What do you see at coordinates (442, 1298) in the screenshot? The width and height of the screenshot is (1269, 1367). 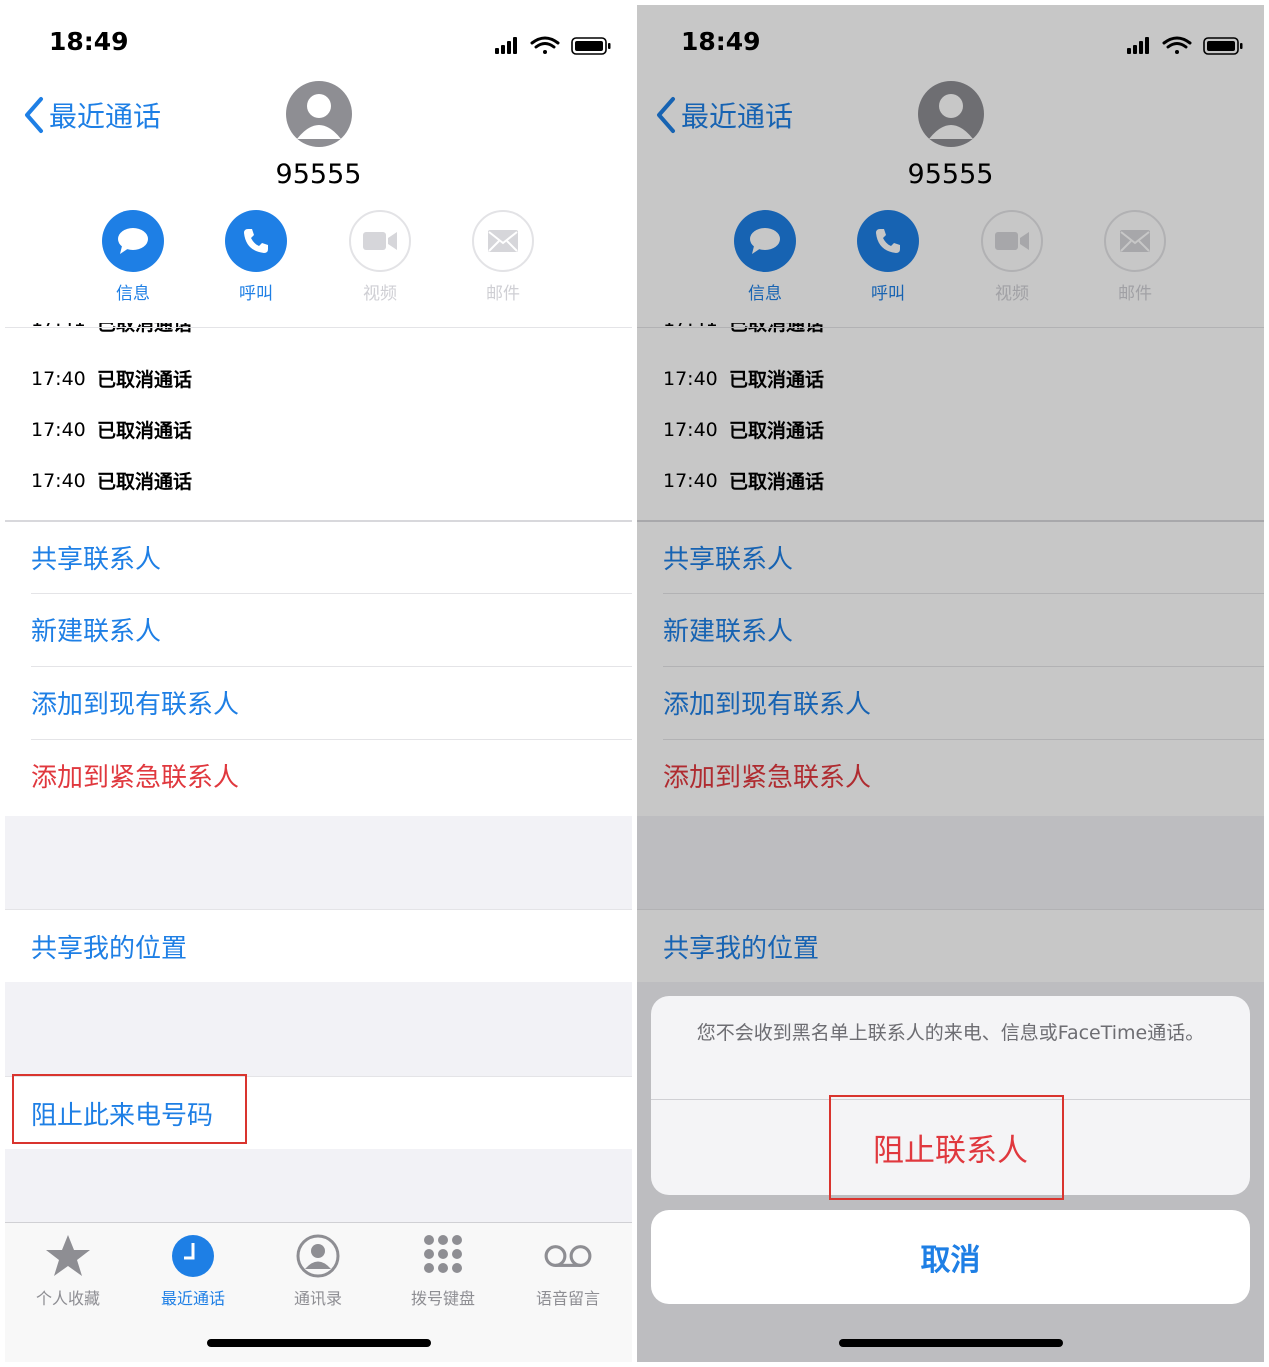 I see `tab-label: 拨号键盘` at bounding box center [442, 1298].